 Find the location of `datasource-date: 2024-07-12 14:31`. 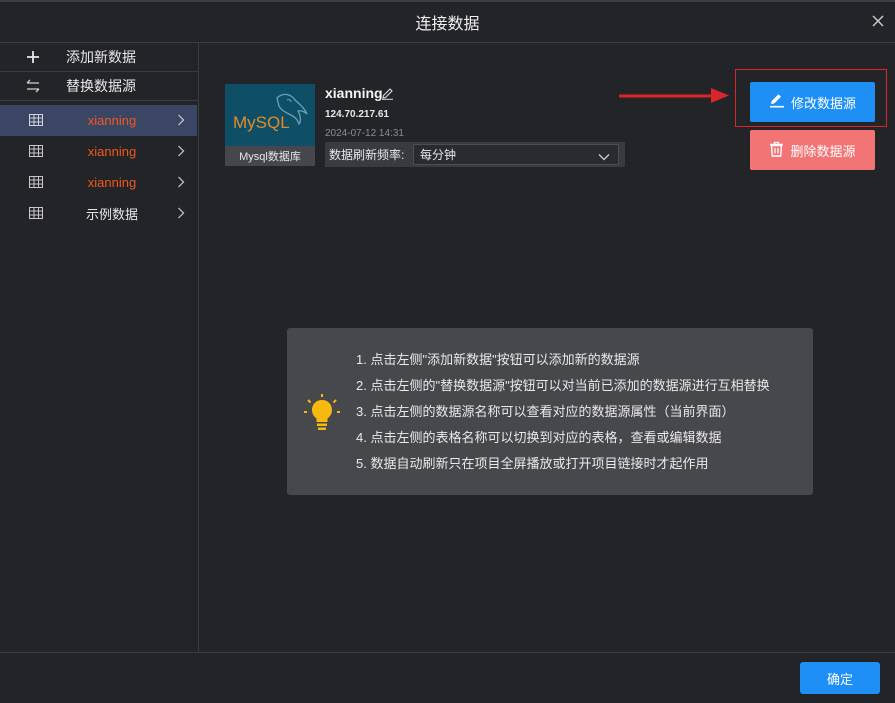

datasource-date: 2024-07-12 14:31 is located at coordinates (364, 133).